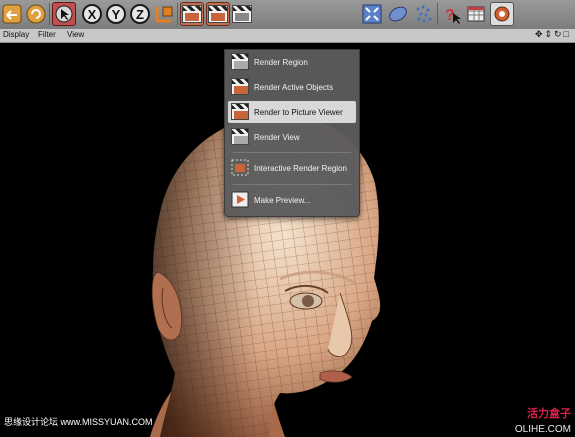  What do you see at coordinates (298, 112) in the screenshot?
I see `menu-item-label: Render to Picture Viewer` at bounding box center [298, 112].